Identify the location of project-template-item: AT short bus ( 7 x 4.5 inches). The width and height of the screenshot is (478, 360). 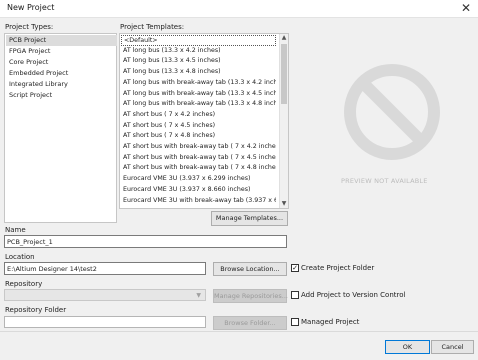
(198, 126).